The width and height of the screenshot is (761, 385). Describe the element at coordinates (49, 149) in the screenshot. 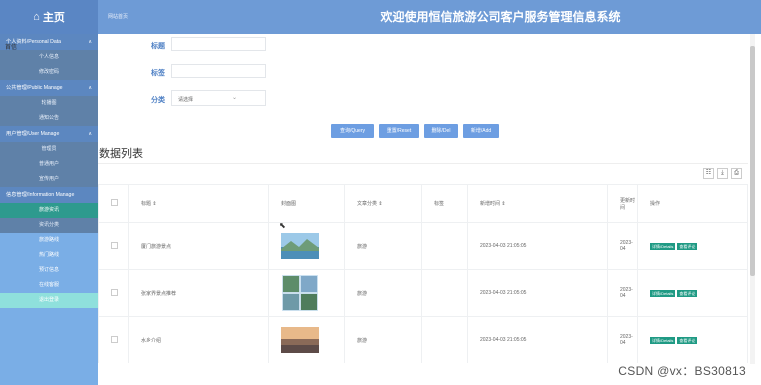

I see `sidebar-item-admin: 管理员` at that location.